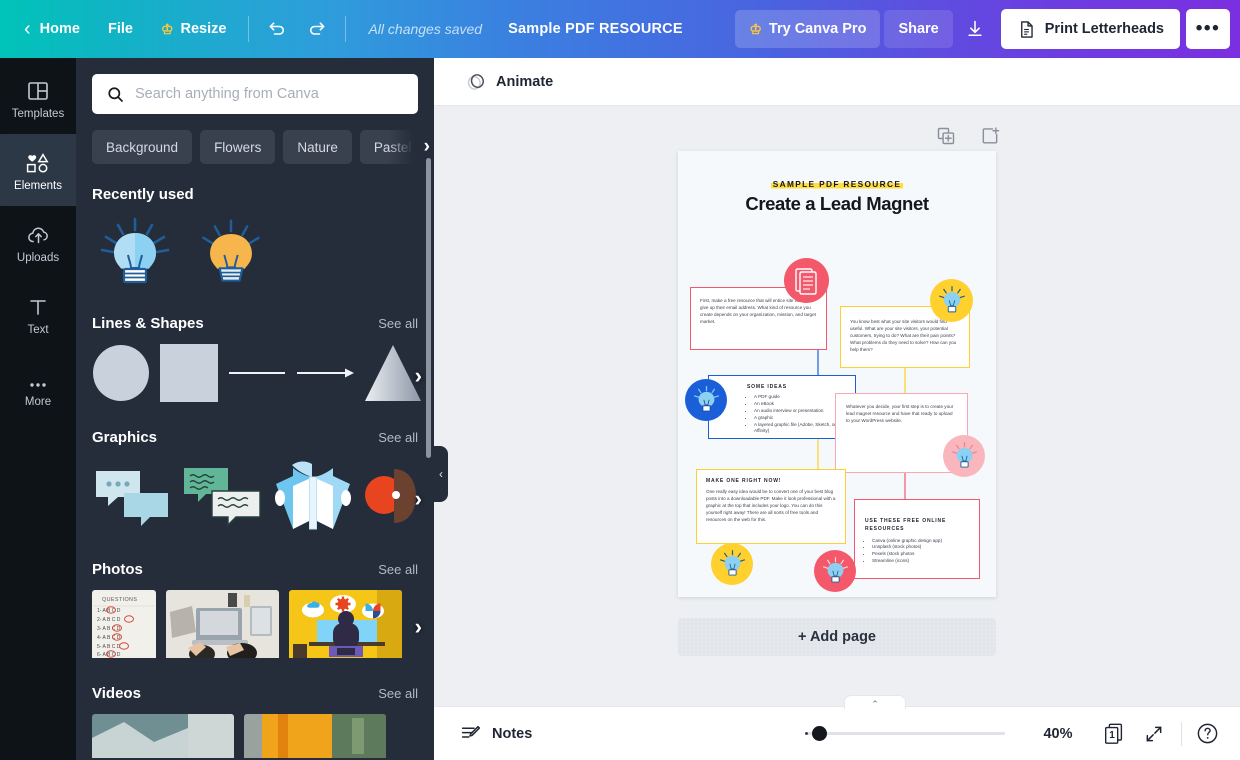 This screenshot has height=760, width=1240. Describe the element at coordinates (819, 733) in the screenshot. I see `zoom-slider-knob` at that location.